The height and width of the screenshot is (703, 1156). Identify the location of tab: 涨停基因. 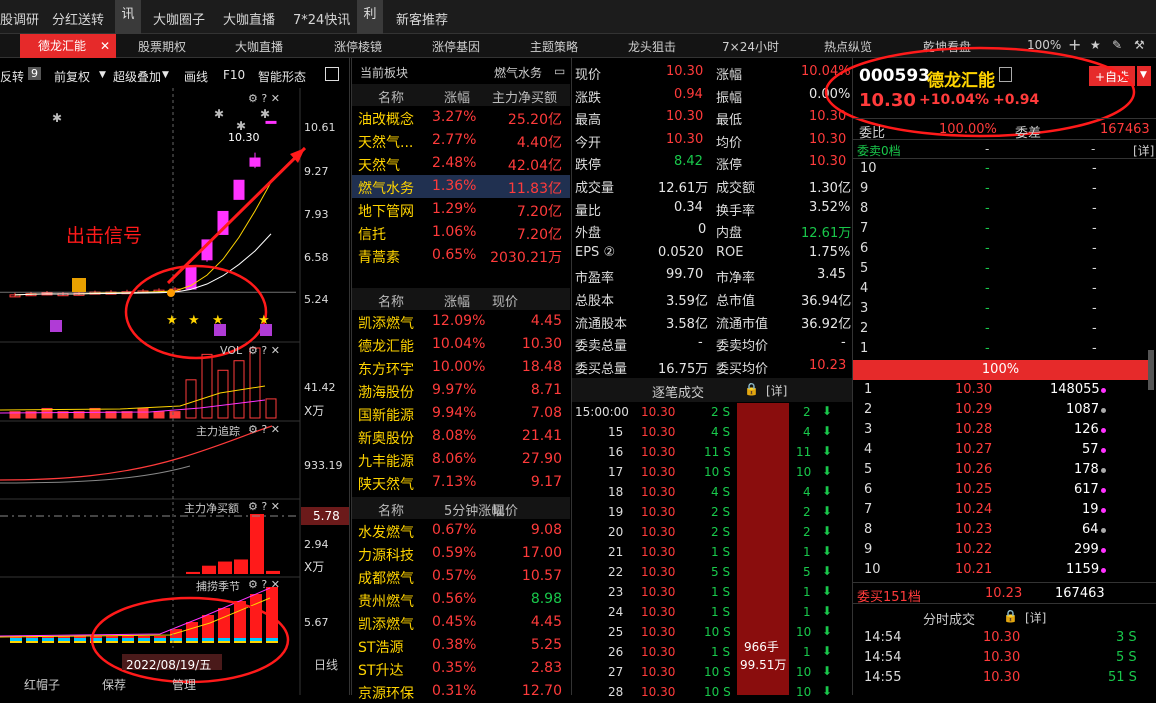
(456, 46).